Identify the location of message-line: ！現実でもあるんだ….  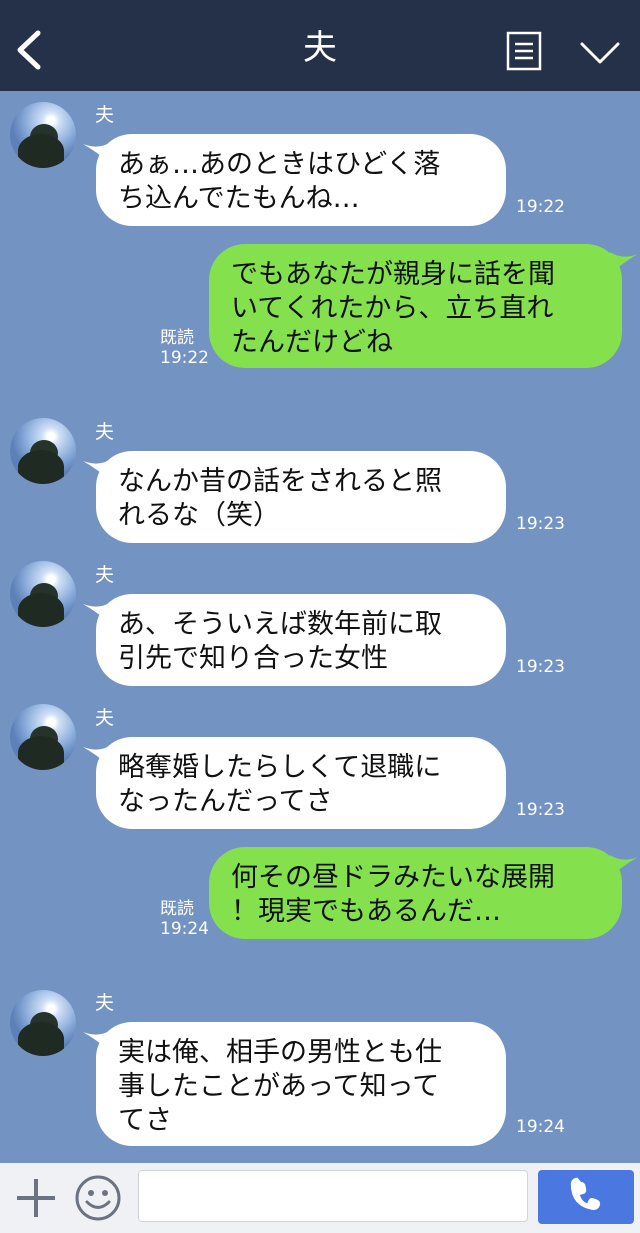
(366, 911).